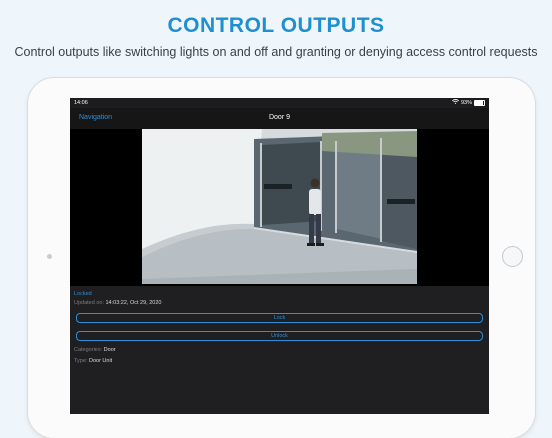 This screenshot has width=552, height=438. What do you see at coordinates (81, 103) in the screenshot?
I see `status-time: 14:06` at bounding box center [81, 103].